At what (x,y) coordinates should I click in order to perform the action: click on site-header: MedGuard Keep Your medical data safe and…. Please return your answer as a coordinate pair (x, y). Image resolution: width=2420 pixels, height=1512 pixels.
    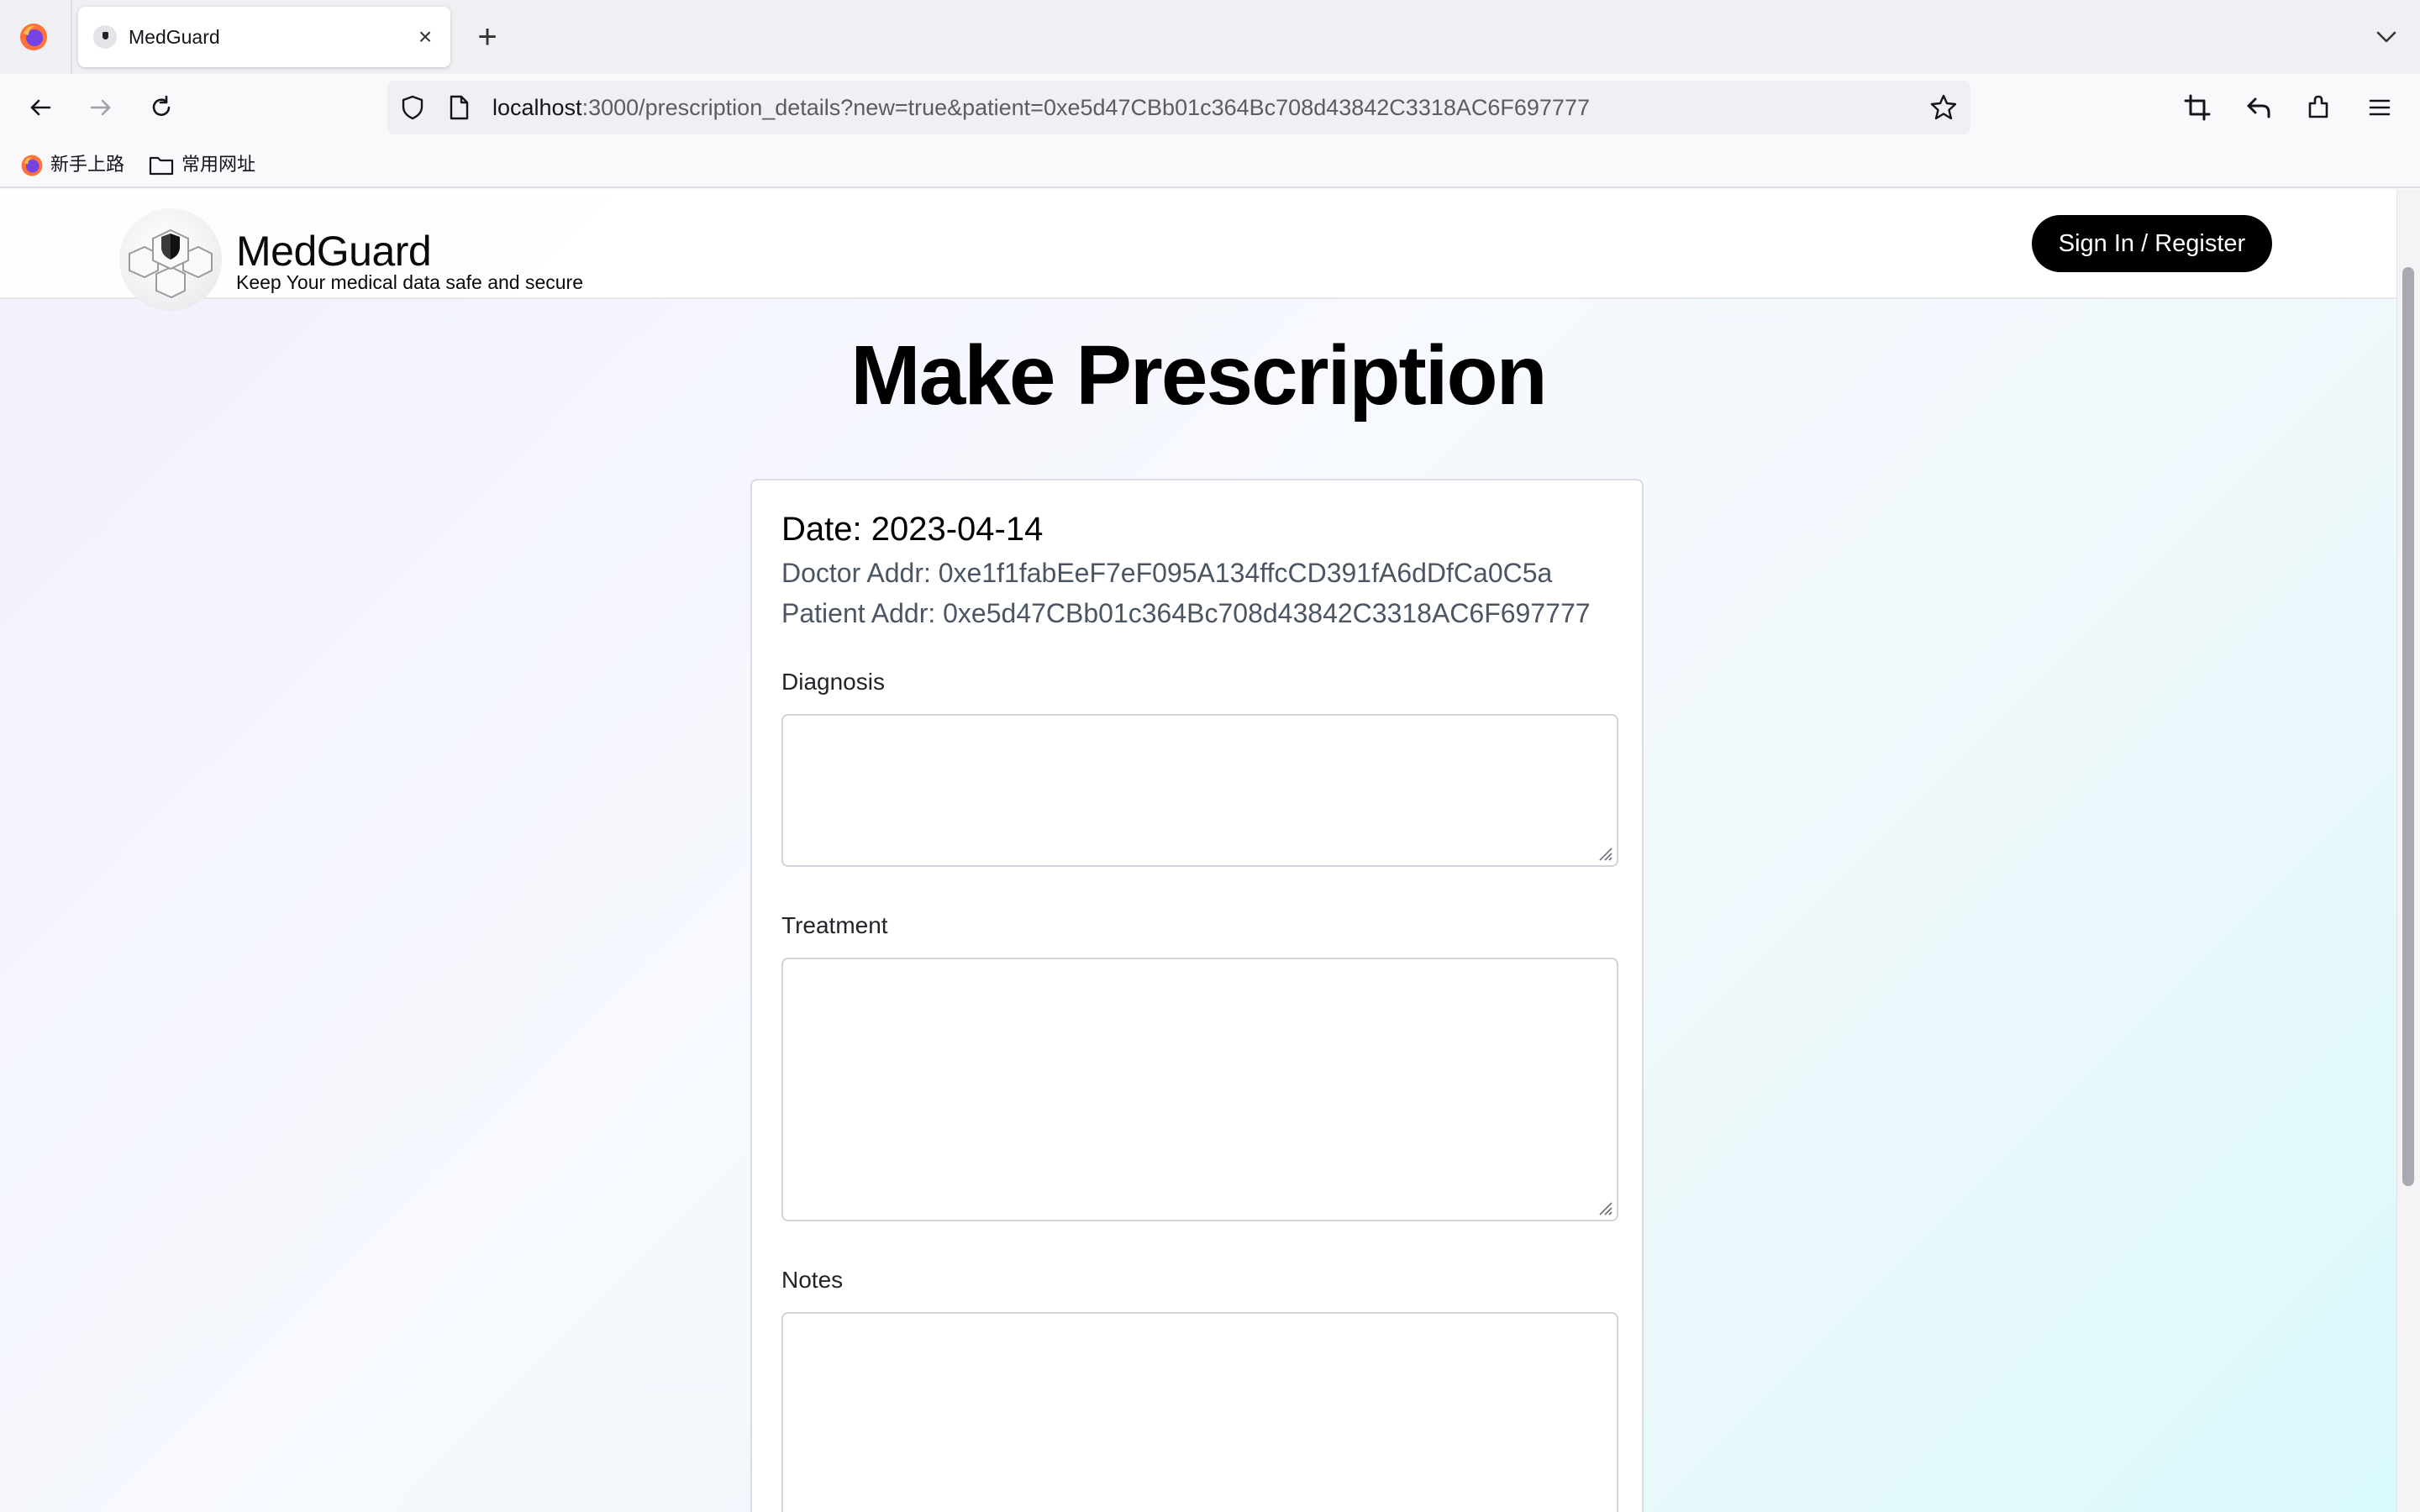
    Looking at the image, I should click on (1198, 250).